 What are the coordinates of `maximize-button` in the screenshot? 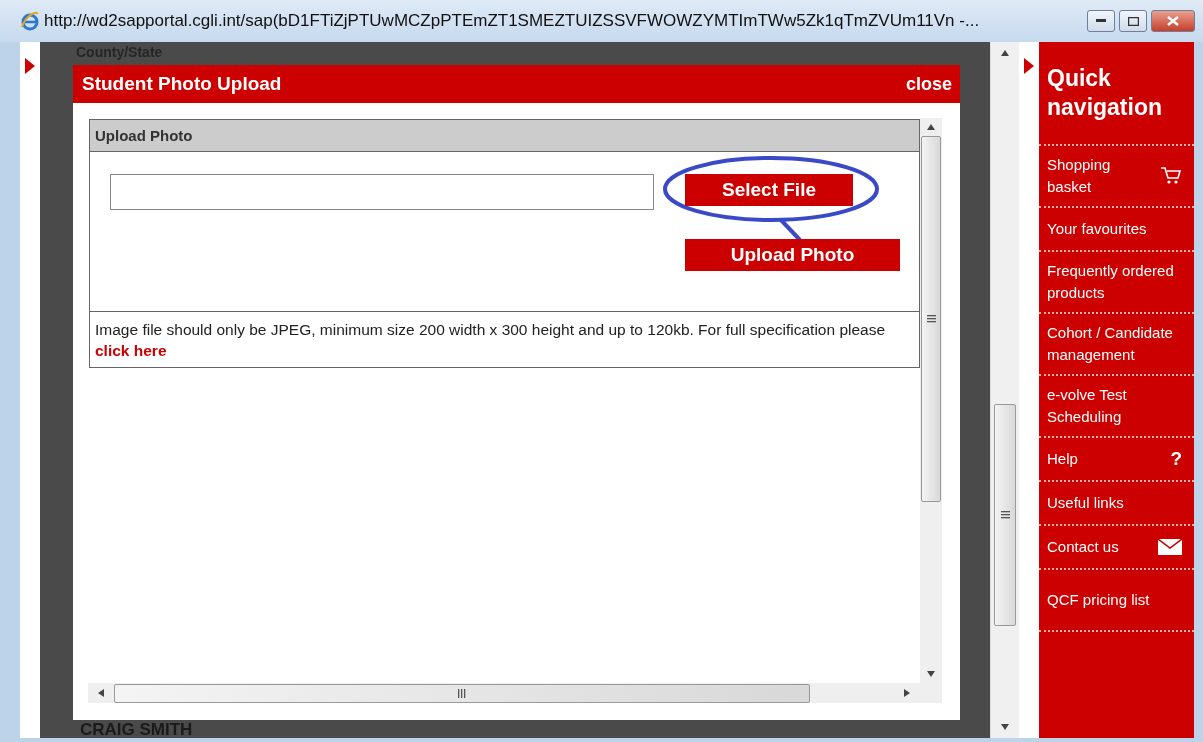 It's located at (1133, 21).